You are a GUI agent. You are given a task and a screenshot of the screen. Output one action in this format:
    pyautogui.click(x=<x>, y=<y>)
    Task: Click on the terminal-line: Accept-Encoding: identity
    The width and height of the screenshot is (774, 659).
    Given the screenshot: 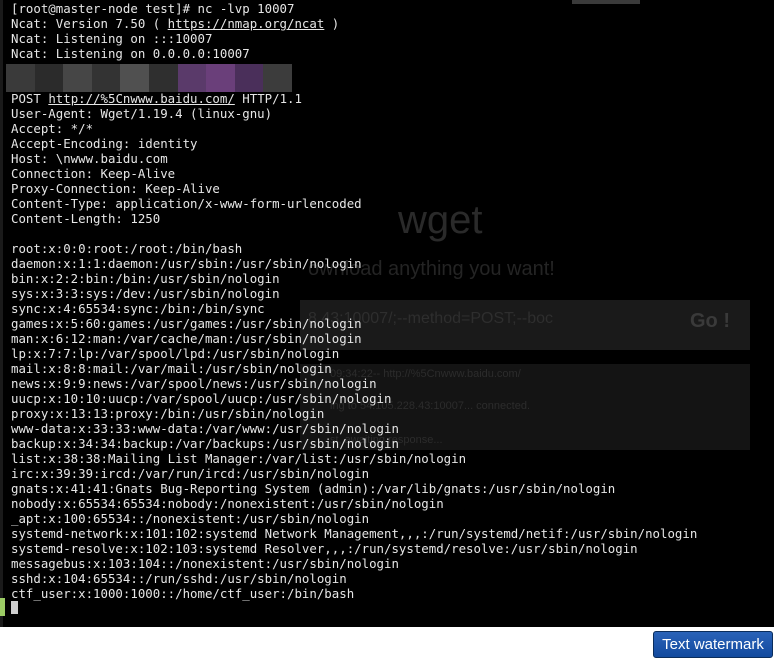 What is the action you would take?
    pyautogui.click(x=104, y=143)
    